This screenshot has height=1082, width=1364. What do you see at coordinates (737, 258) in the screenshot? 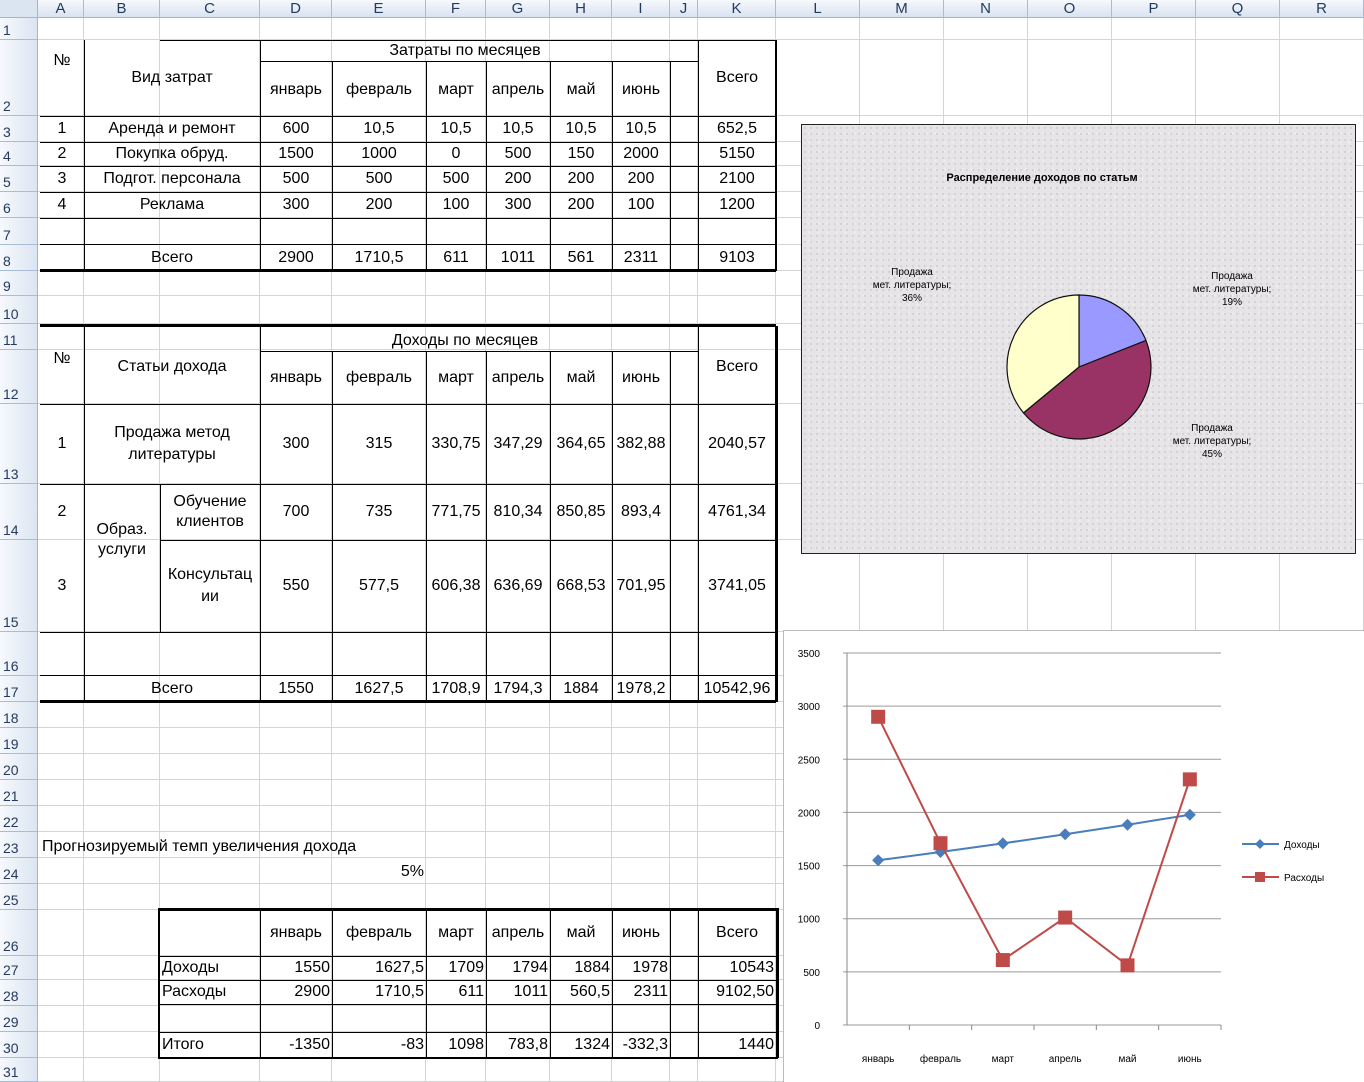
I see `expenses-sum-cell-total: 9103` at bounding box center [737, 258].